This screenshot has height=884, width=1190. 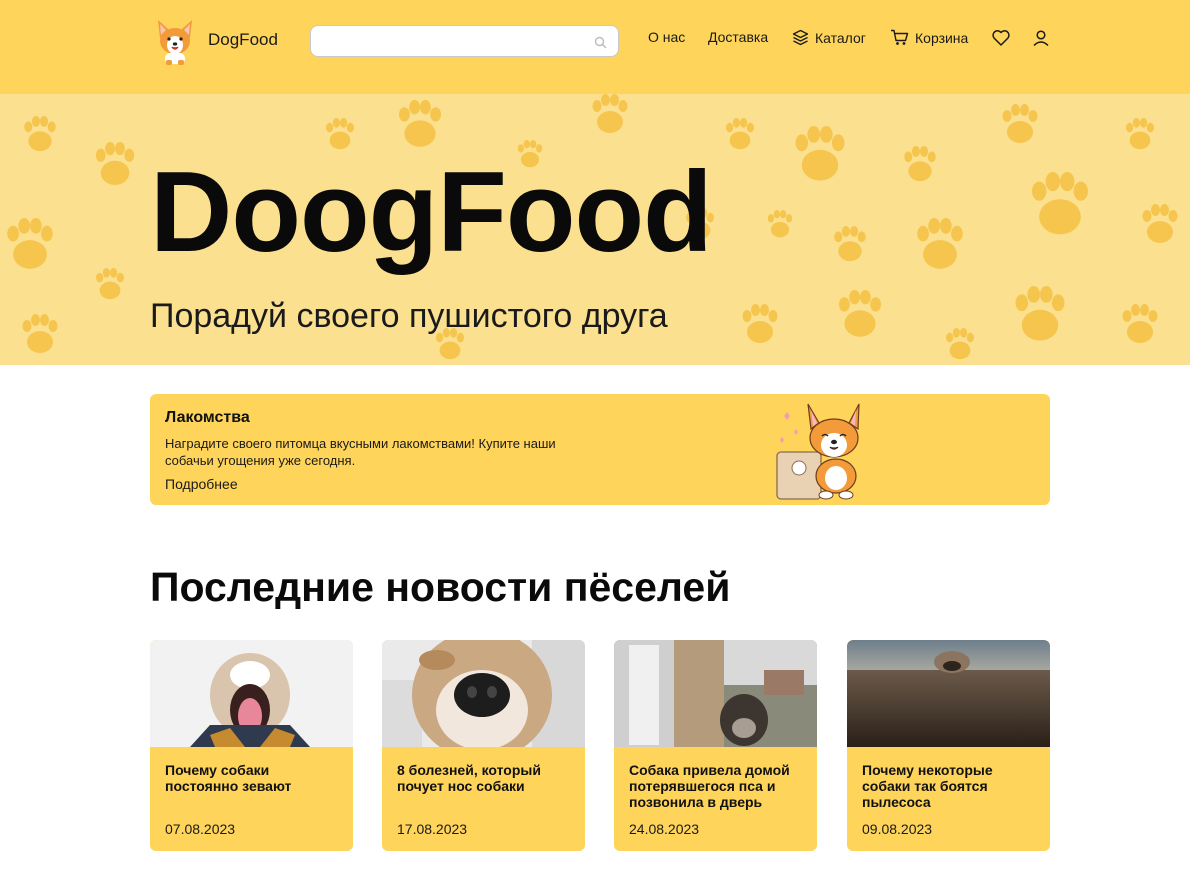 What do you see at coordinates (942, 37) in the screenshot?
I see `nav-cart-label: Корзина` at bounding box center [942, 37].